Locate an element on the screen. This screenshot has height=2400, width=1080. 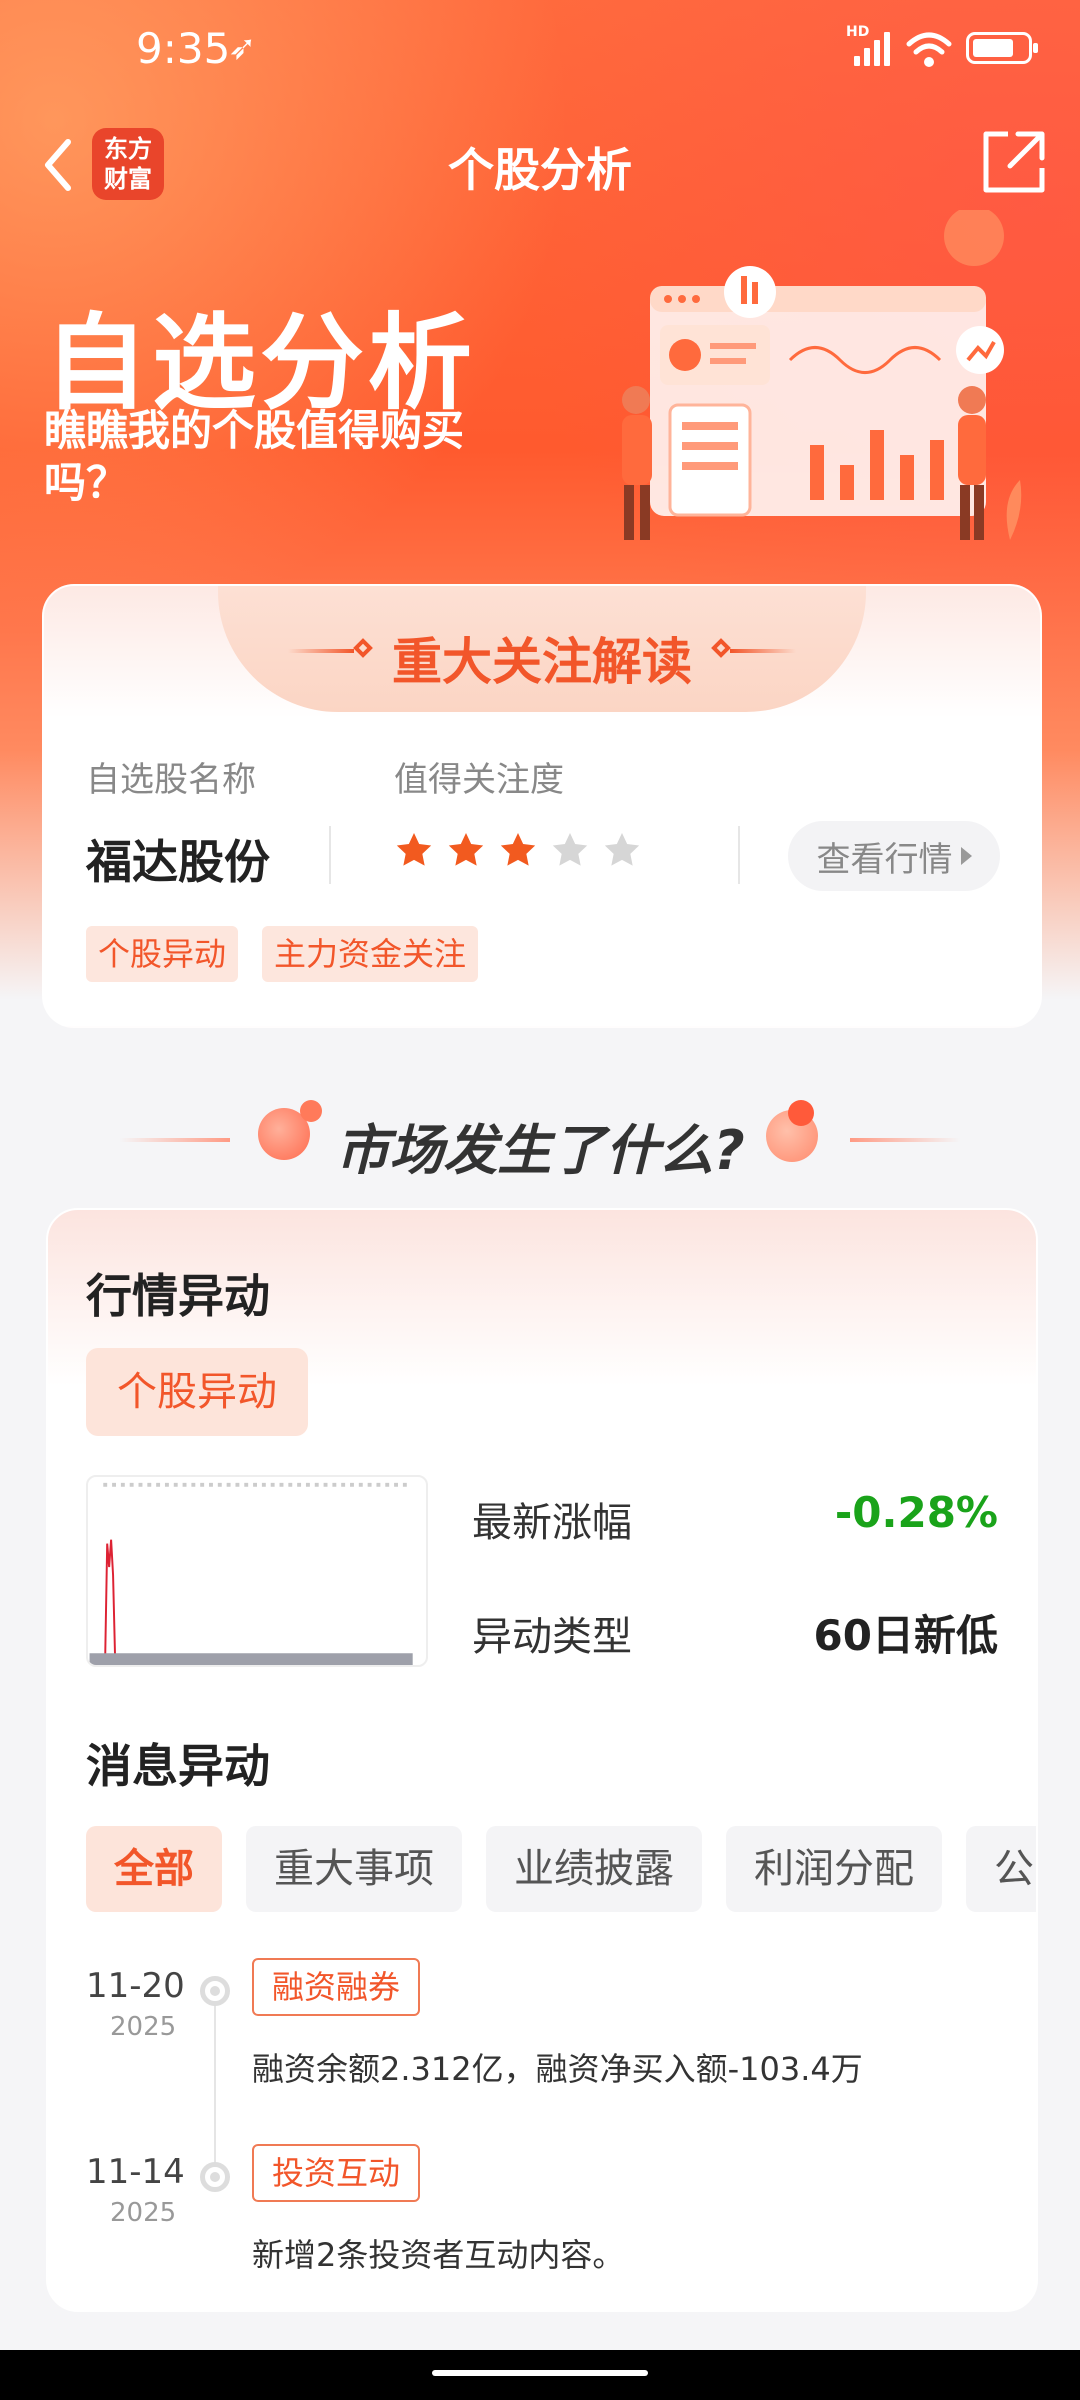
filter-tab-company: 公司 is located at coordinates (1001, 1869).